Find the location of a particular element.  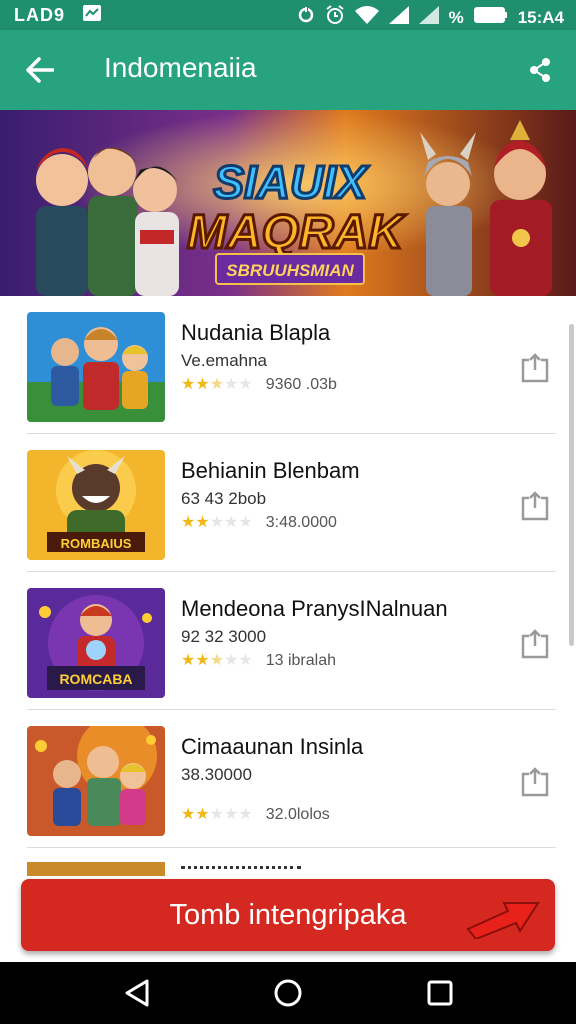

signal-icon is located at coordinates (398, 17).